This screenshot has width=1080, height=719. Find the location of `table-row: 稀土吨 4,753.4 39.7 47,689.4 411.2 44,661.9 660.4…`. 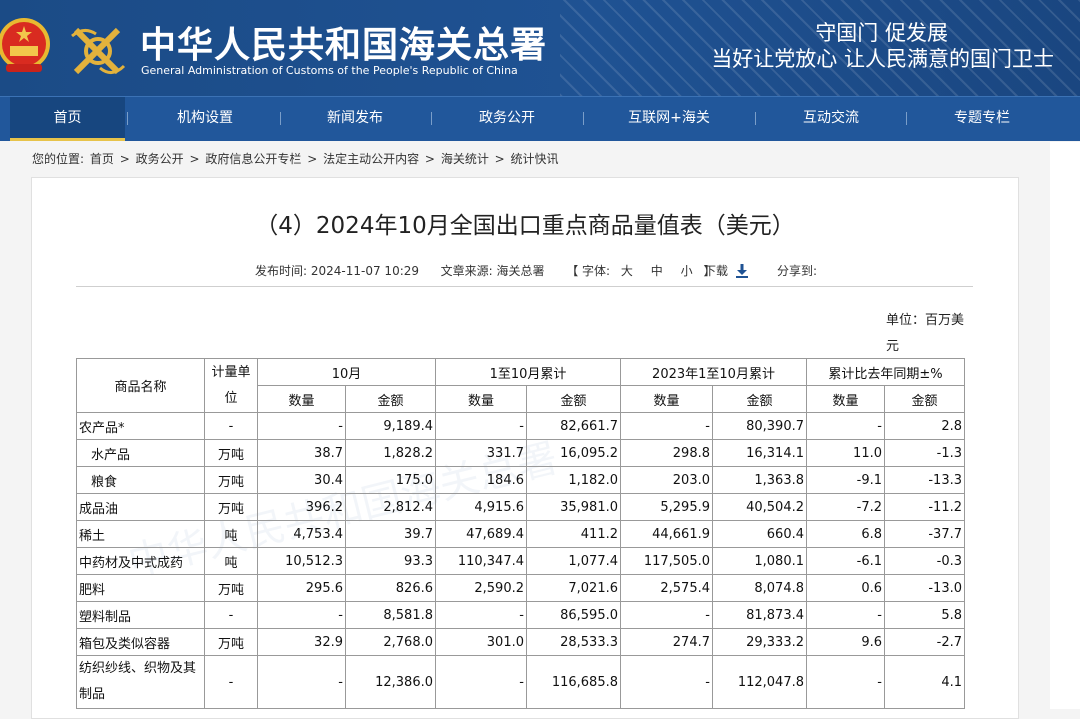

table-row: 稀土吨 4,753.4 39.7 47,689.4 411.2 44,661.9 660.4… is located at coordinates (520, 534).